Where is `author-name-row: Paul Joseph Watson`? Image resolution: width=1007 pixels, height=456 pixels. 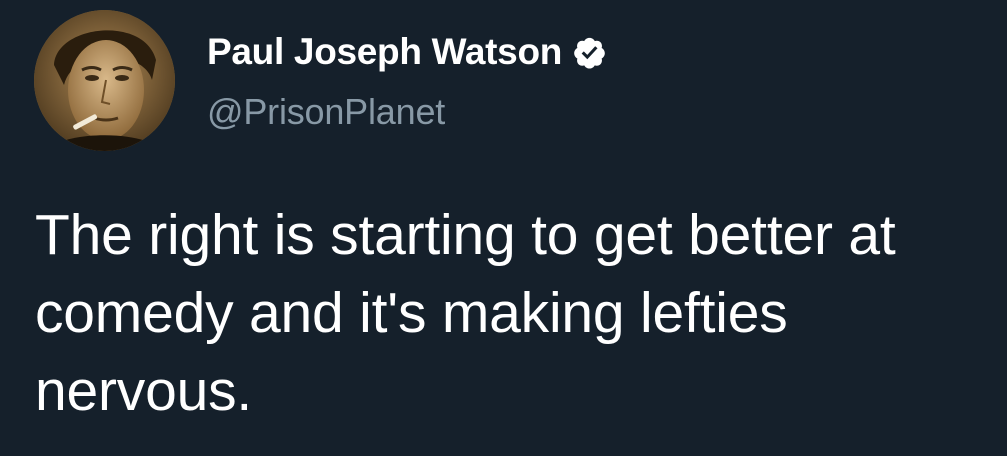
author-name-row: Paul Joseph Watson is located at coordinates (407, 52).